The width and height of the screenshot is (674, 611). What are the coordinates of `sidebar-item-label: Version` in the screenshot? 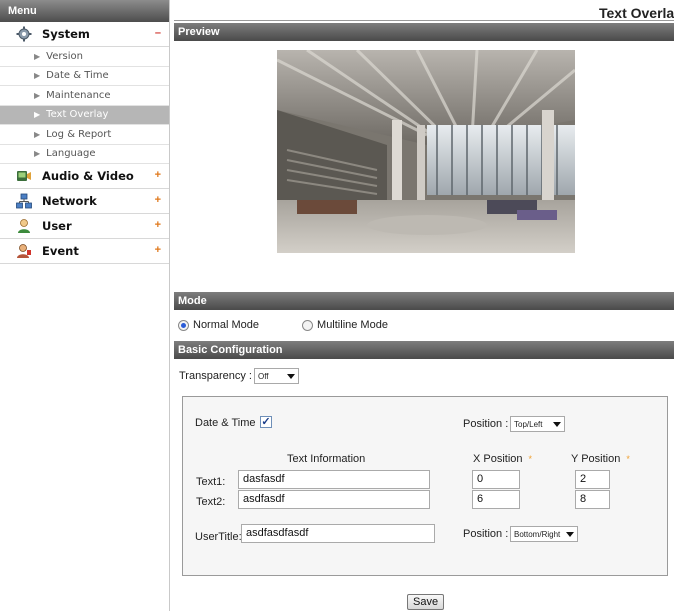 It's located at (64, 56).